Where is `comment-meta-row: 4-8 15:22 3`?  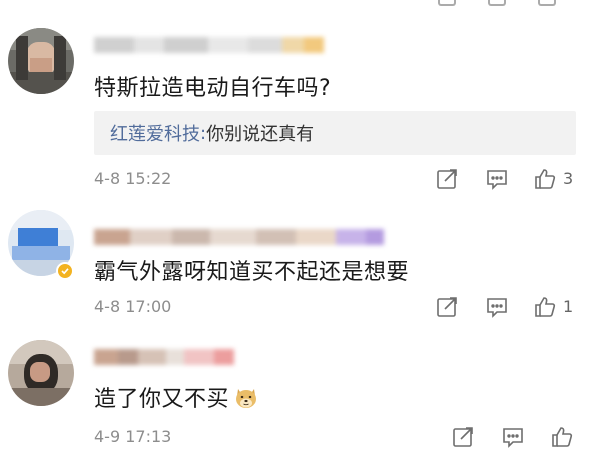 comment-meta-row: 4-8 15:22 3 is located at coordinates (305, 179).